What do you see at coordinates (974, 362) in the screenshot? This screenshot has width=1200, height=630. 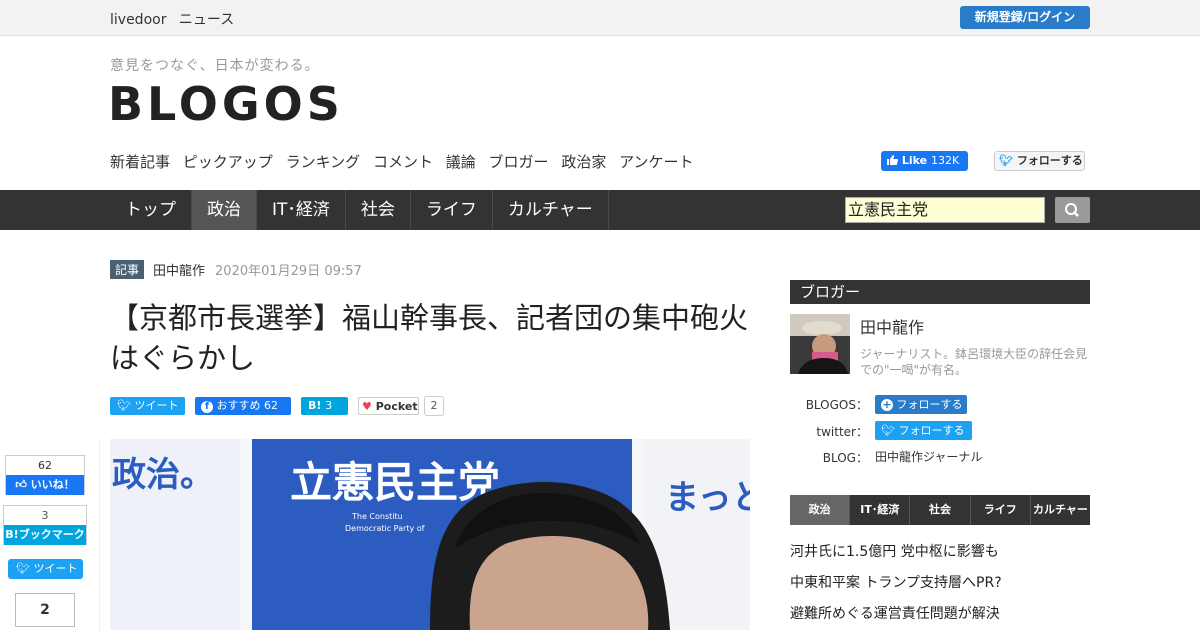 I see `blogger-description: ジャーナリスト。鉢呂環境大臣の辞任会見での"一喝"が有名。` at bounding box center [974, 362].